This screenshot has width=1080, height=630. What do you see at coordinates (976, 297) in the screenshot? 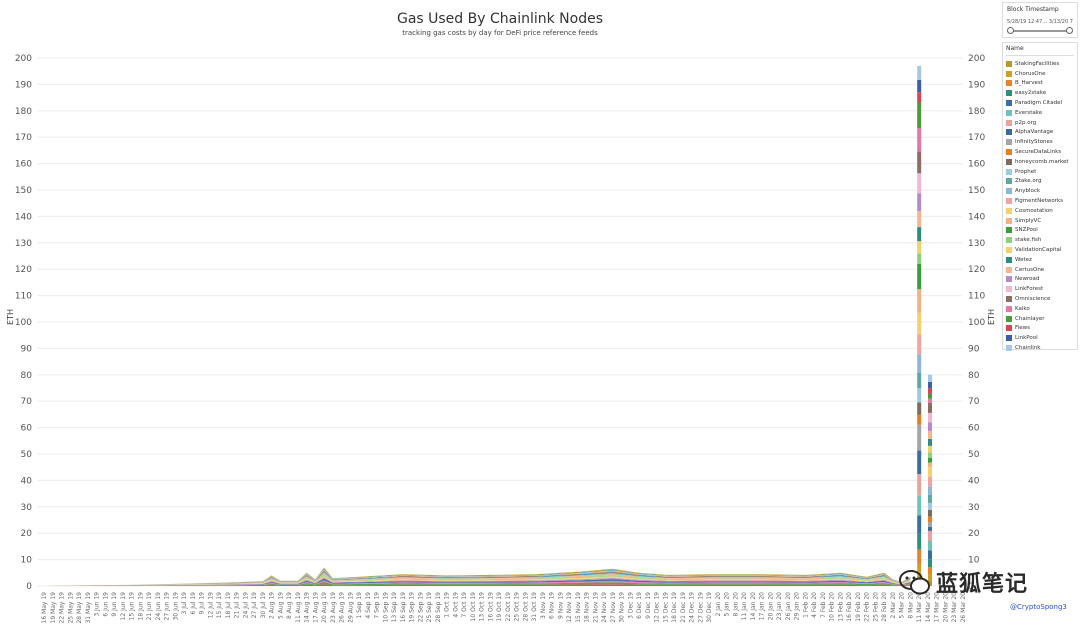
I see `y-tick-label-right: 110` at bounding box center [976, 297].